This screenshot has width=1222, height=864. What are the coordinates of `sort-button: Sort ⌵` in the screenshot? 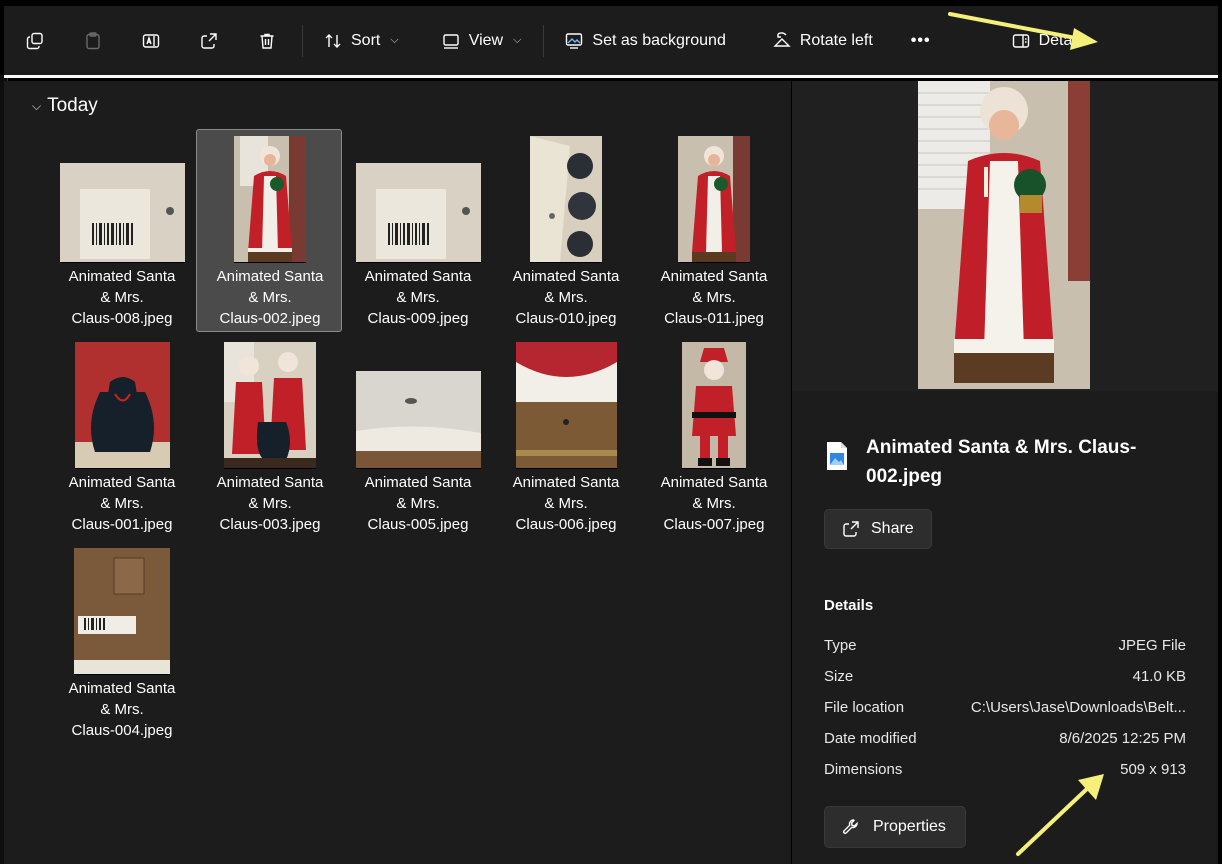 It's located at (361, 41).